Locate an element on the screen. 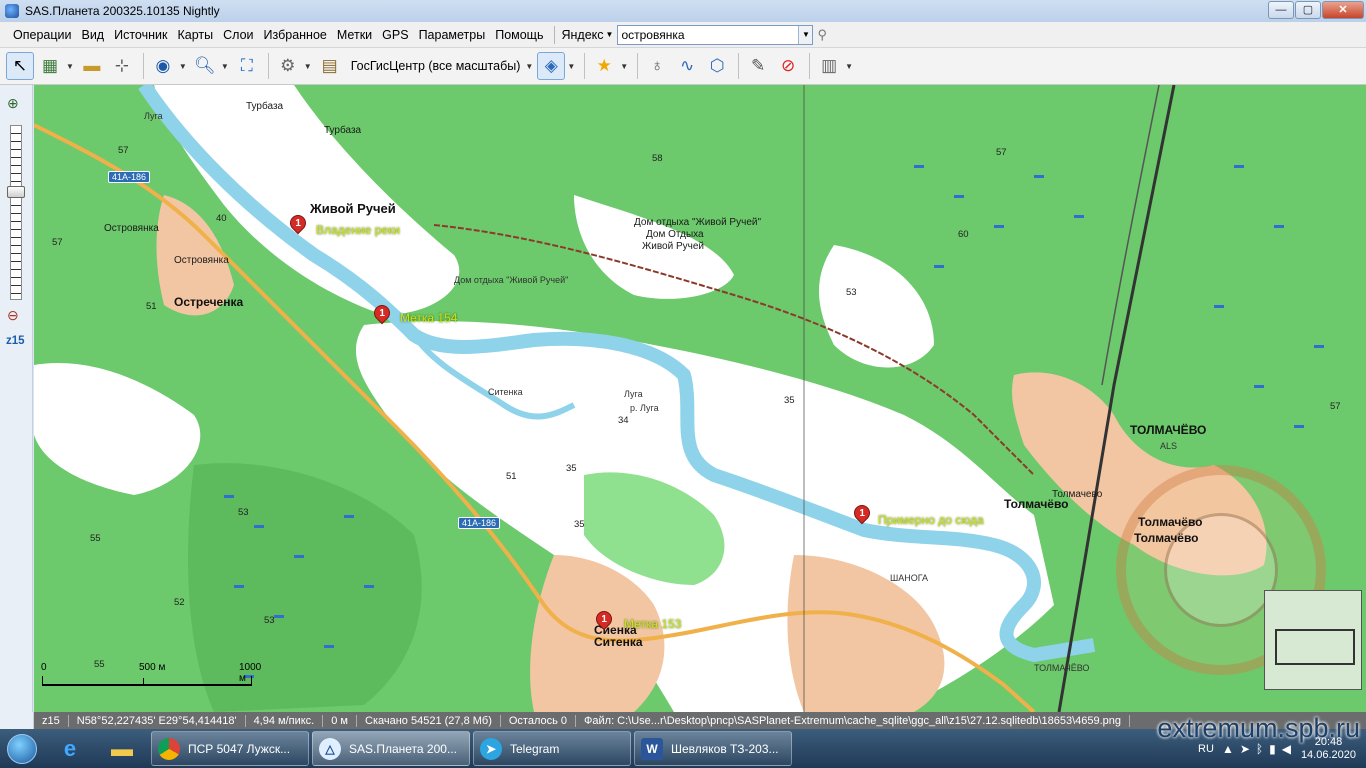 This screenshot has width=1366, height=768. layers-button: ◈ is located at coordinates (551, 66).